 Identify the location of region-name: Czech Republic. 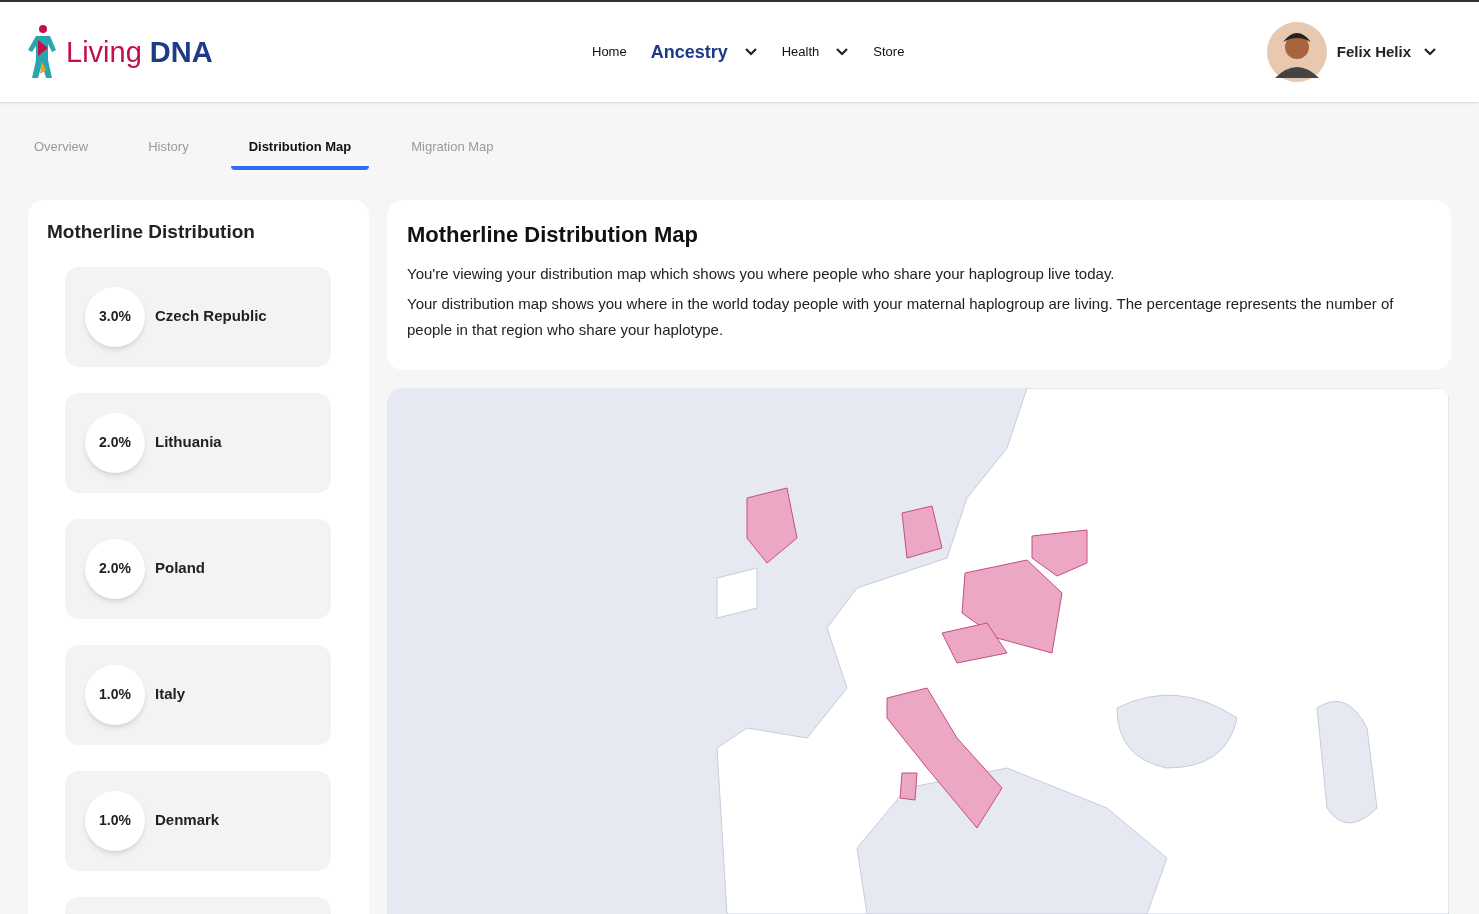
(211, 316).